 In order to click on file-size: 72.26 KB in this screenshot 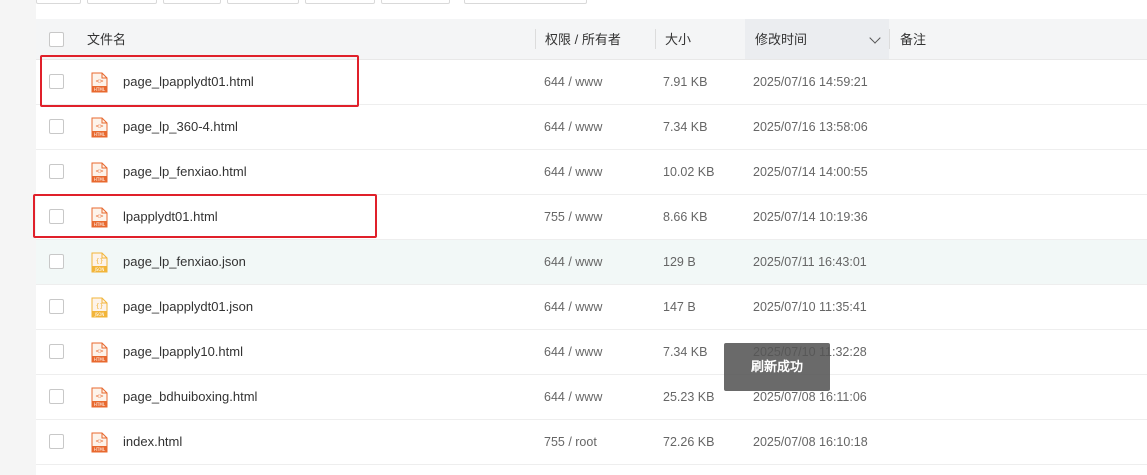, I will do `click(689, 442)`.